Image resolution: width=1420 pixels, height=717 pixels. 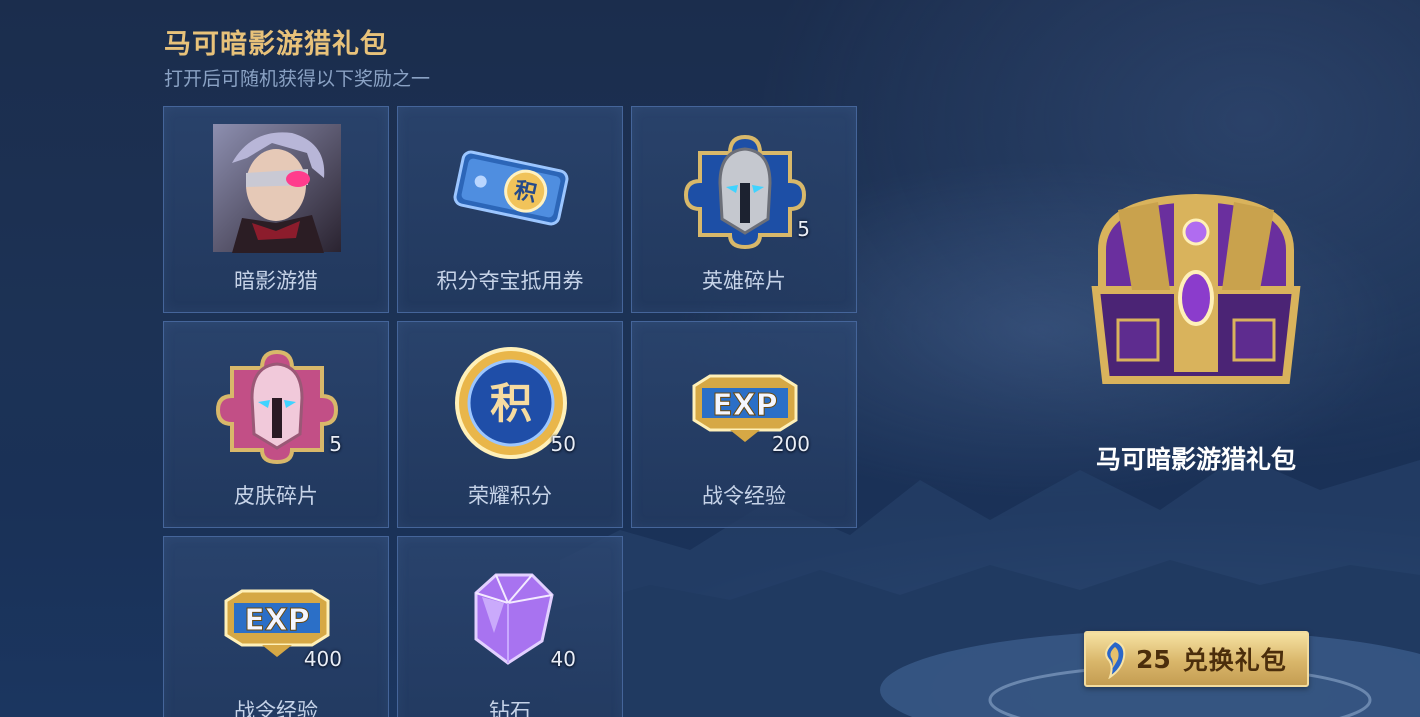 What do you see at coordinates (510, 626) in the screenshot?
I see `reward-card-diamond: 40 钻石` at bounding box center [510, 626].